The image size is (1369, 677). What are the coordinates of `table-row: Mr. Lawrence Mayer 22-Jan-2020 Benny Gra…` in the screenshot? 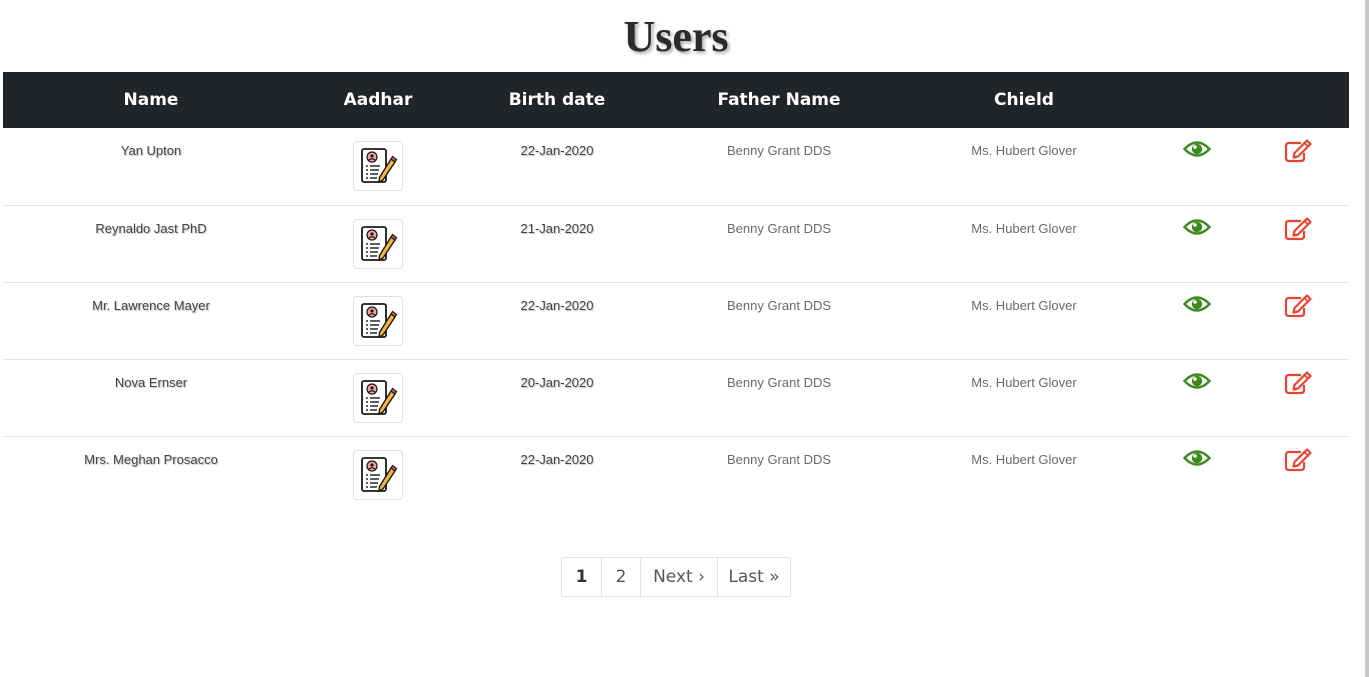 It's located at (676, 321).